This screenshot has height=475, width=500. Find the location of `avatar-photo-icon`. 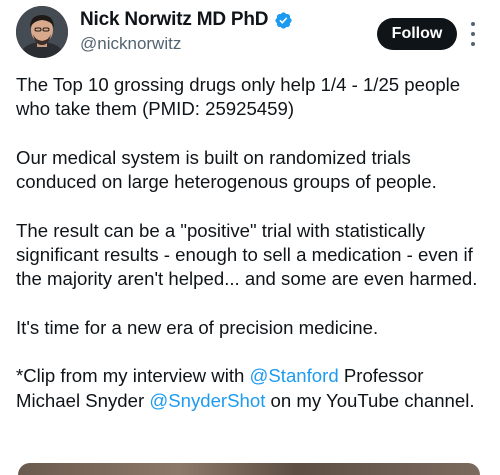

avatar-photo-icon is located at coordinates (42, 32).